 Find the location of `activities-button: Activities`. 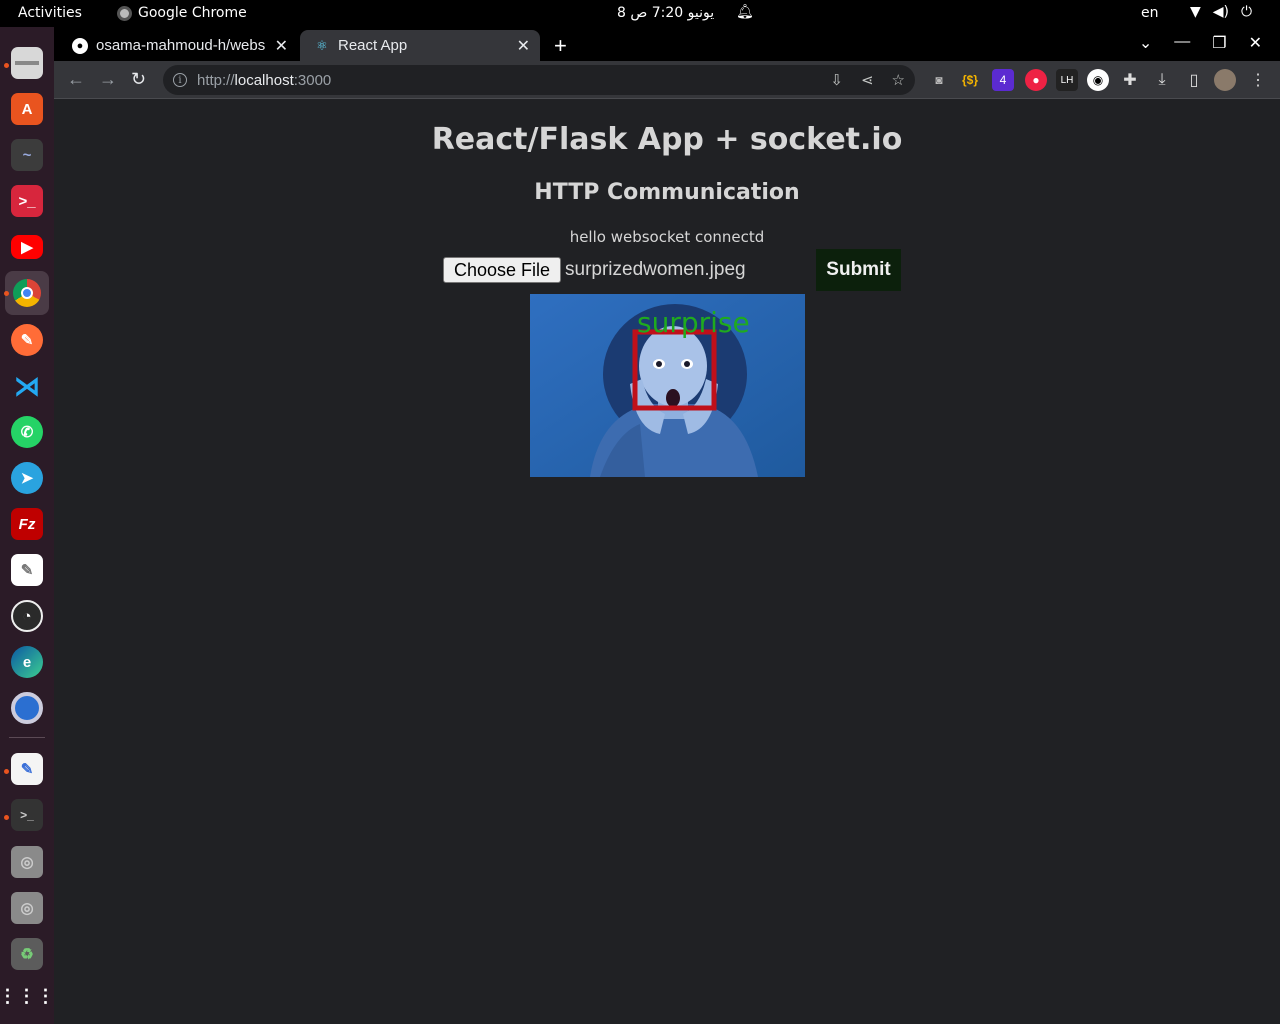

activities-button: Activities is located at coordinates (50, 13).